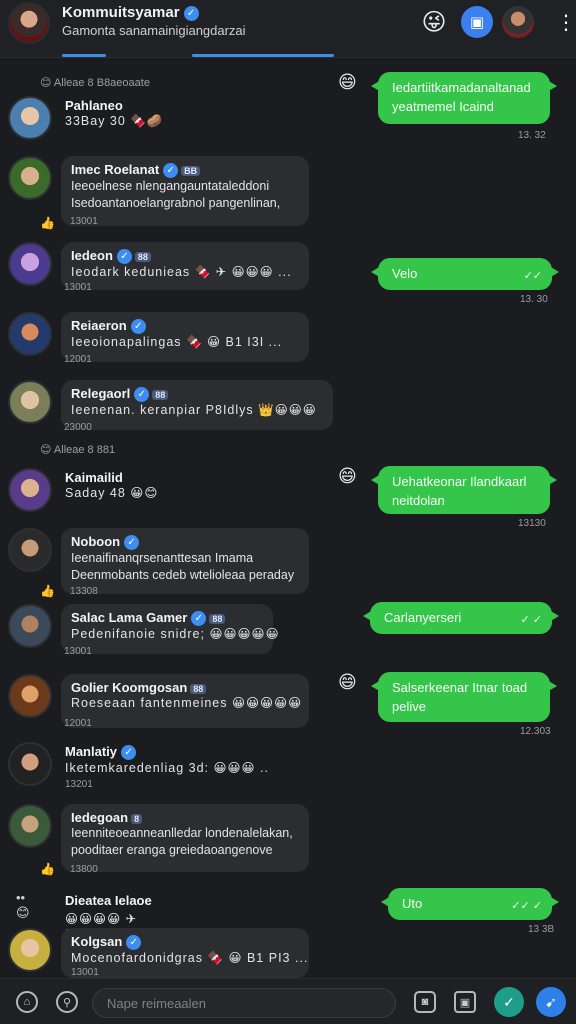 Image resolution: width=576 pixels, height=1024 pixels. I want to click on sender-name: Pahlaneo, so click(114, 105).